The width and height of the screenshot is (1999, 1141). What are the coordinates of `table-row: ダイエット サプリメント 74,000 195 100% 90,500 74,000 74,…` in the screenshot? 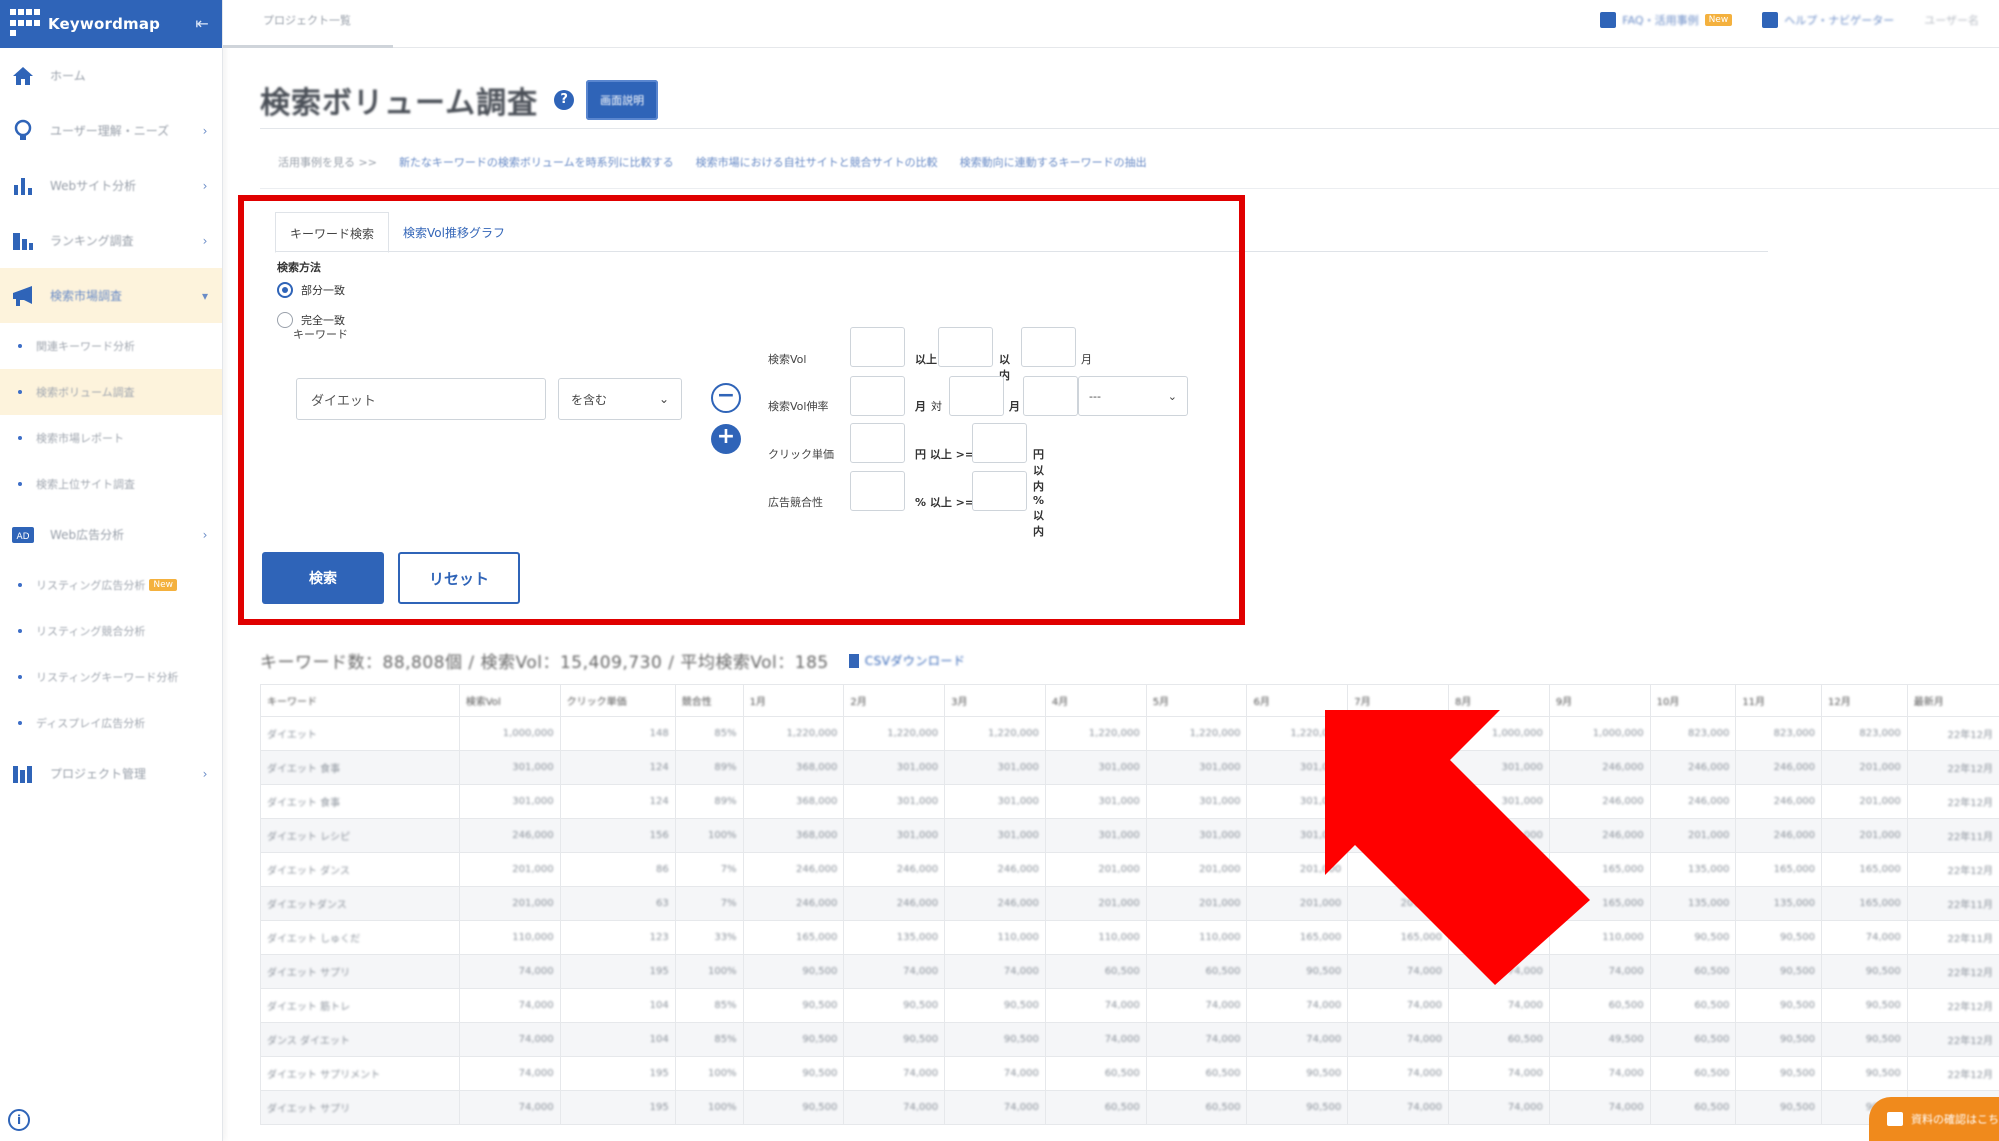 It's located at (1129, 1073).